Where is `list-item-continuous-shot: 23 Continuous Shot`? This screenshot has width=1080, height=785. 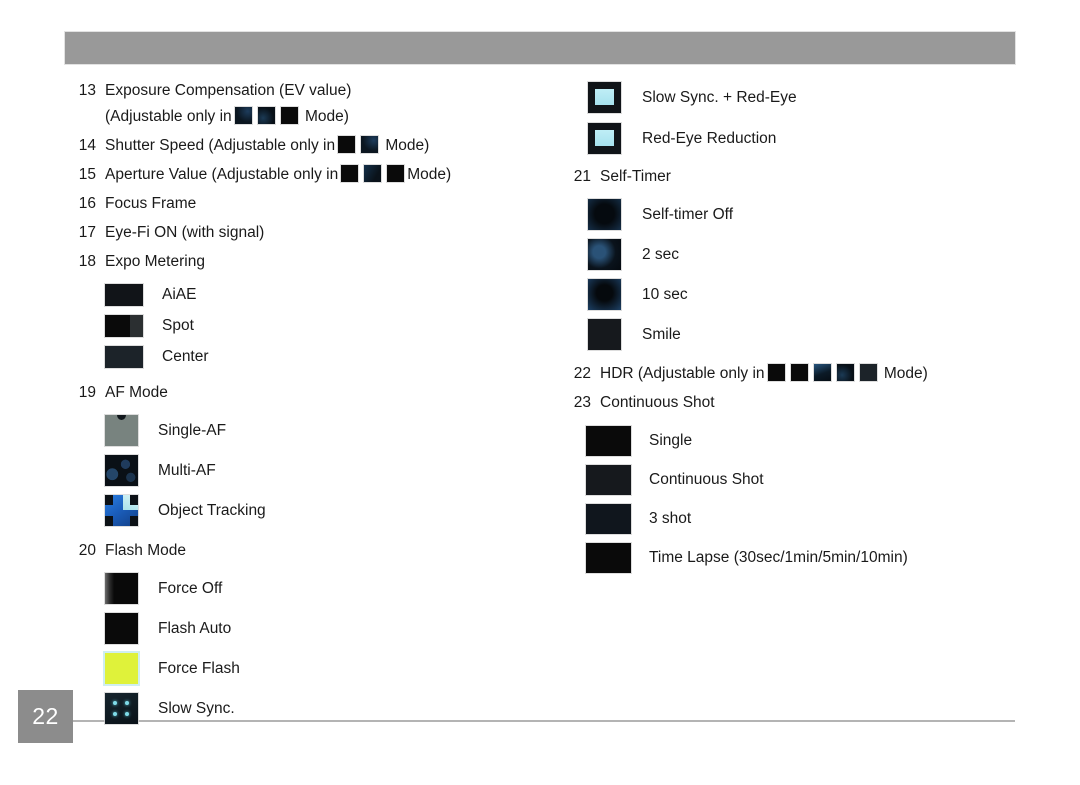
list-item-continuous-shot: 23 Continuous Shot is located at coordinates (796, 403).